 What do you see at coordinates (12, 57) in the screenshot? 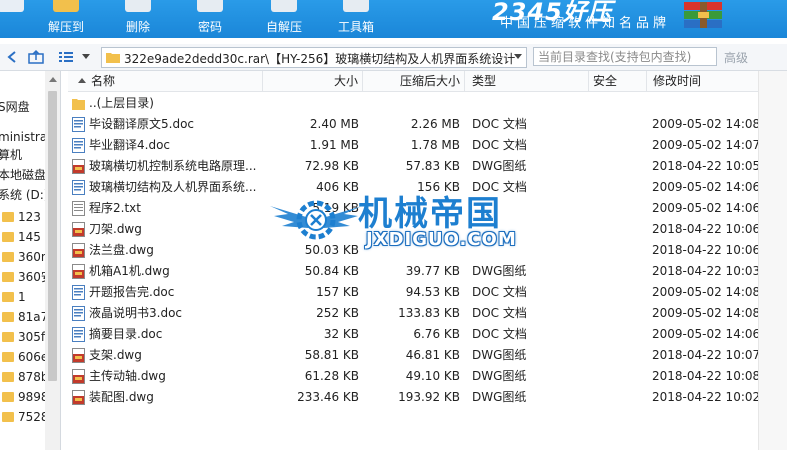
I see `back-arrow-icon` at bounding box center [12, 57].